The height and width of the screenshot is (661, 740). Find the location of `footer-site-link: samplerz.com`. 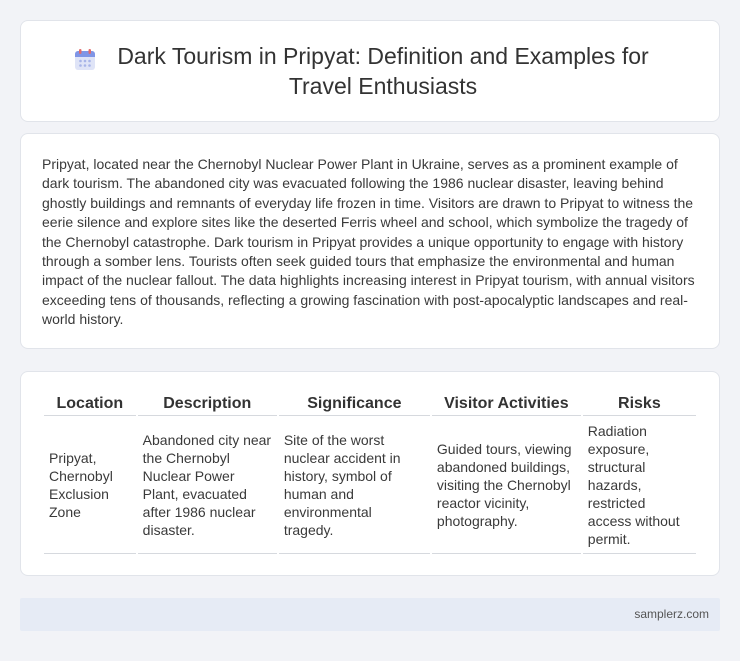

footer-site-link: samplerz.com is located at coordinates (671, 614).